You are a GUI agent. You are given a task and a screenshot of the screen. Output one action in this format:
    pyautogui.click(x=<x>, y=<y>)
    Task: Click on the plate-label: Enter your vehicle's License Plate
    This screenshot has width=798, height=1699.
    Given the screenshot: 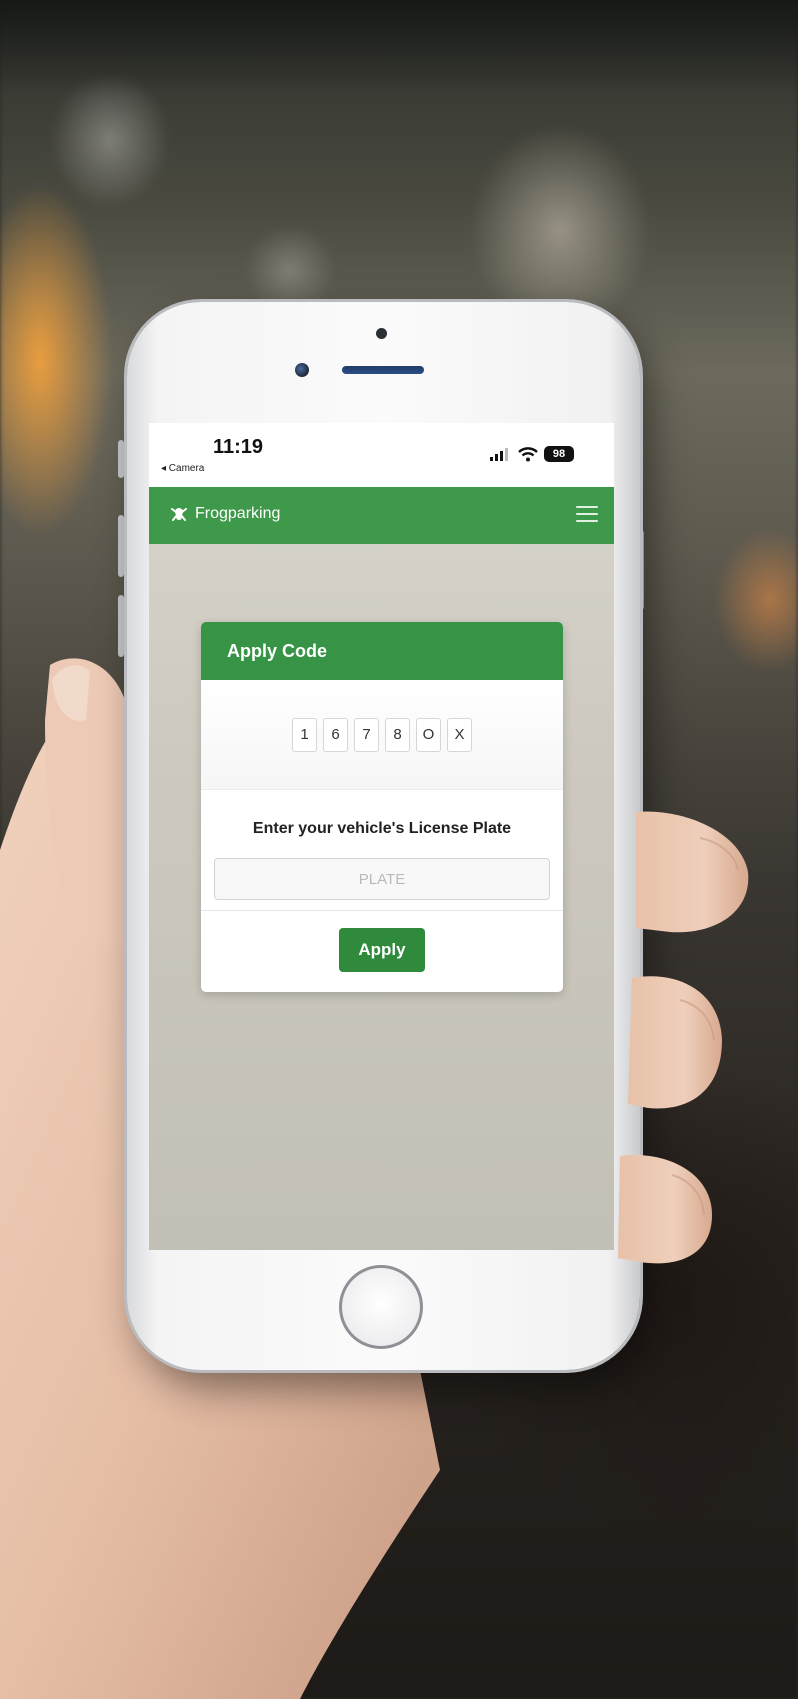 What is the action you would take?
    pyautogui.click(x=382, y=828)
    